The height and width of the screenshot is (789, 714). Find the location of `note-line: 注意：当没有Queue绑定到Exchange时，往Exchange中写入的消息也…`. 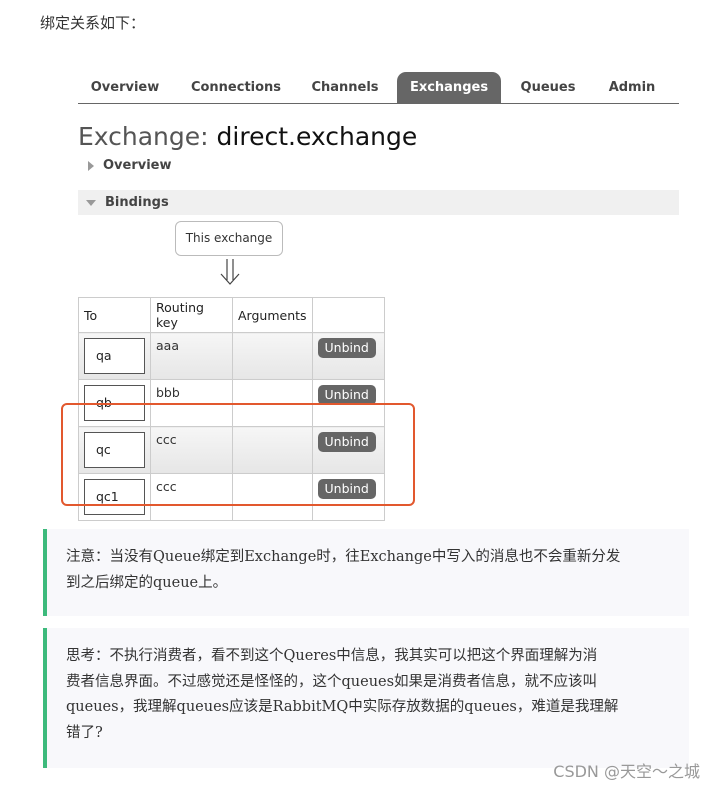

note-line: 注意：当没有Queue绑定到Exchange时，往Exchange中写入的消息也… is located at coordinates (343, 557).